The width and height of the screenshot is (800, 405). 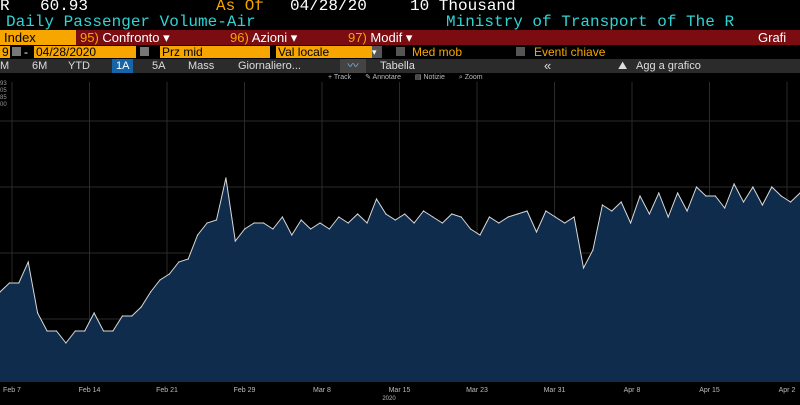 What do you see at coordinates (131, 22) in the screenshot?
I see `series-title: Daily Passenger Volume-Air` at bounding box center [131, 22].